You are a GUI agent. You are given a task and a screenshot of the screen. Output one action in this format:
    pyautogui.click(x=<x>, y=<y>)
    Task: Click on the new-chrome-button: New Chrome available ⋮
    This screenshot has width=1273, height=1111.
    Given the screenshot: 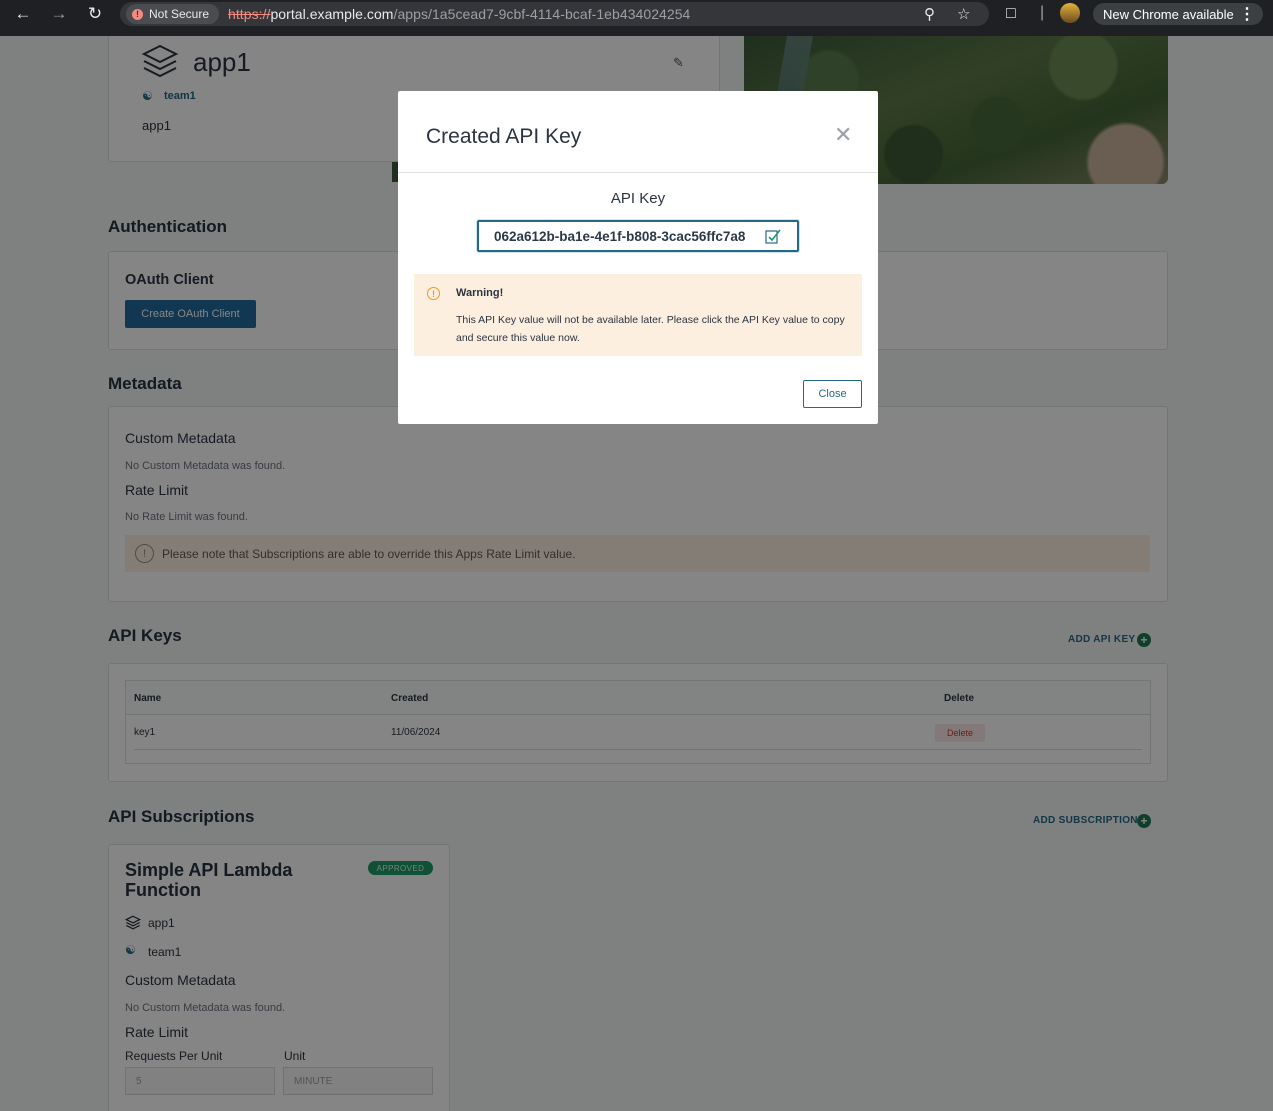 What is the action you would take?
    pyautogui.click(x=1178, y=14)
    